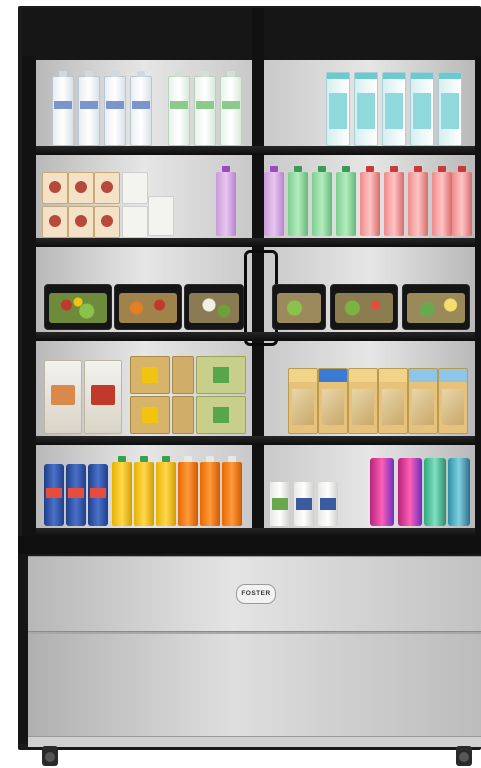 The height and width of the screenshot is (768, 481). Describe the element at coordinates (29, 296) in the screenshot. I see `left-door-frame` at that location.